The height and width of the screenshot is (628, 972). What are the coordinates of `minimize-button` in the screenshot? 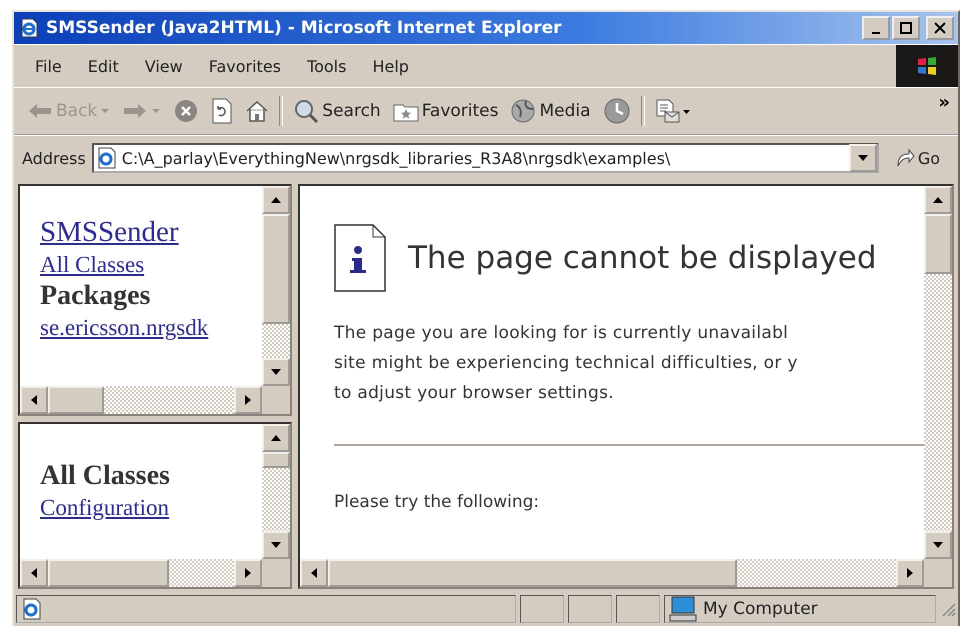 It's located at (876, 28).